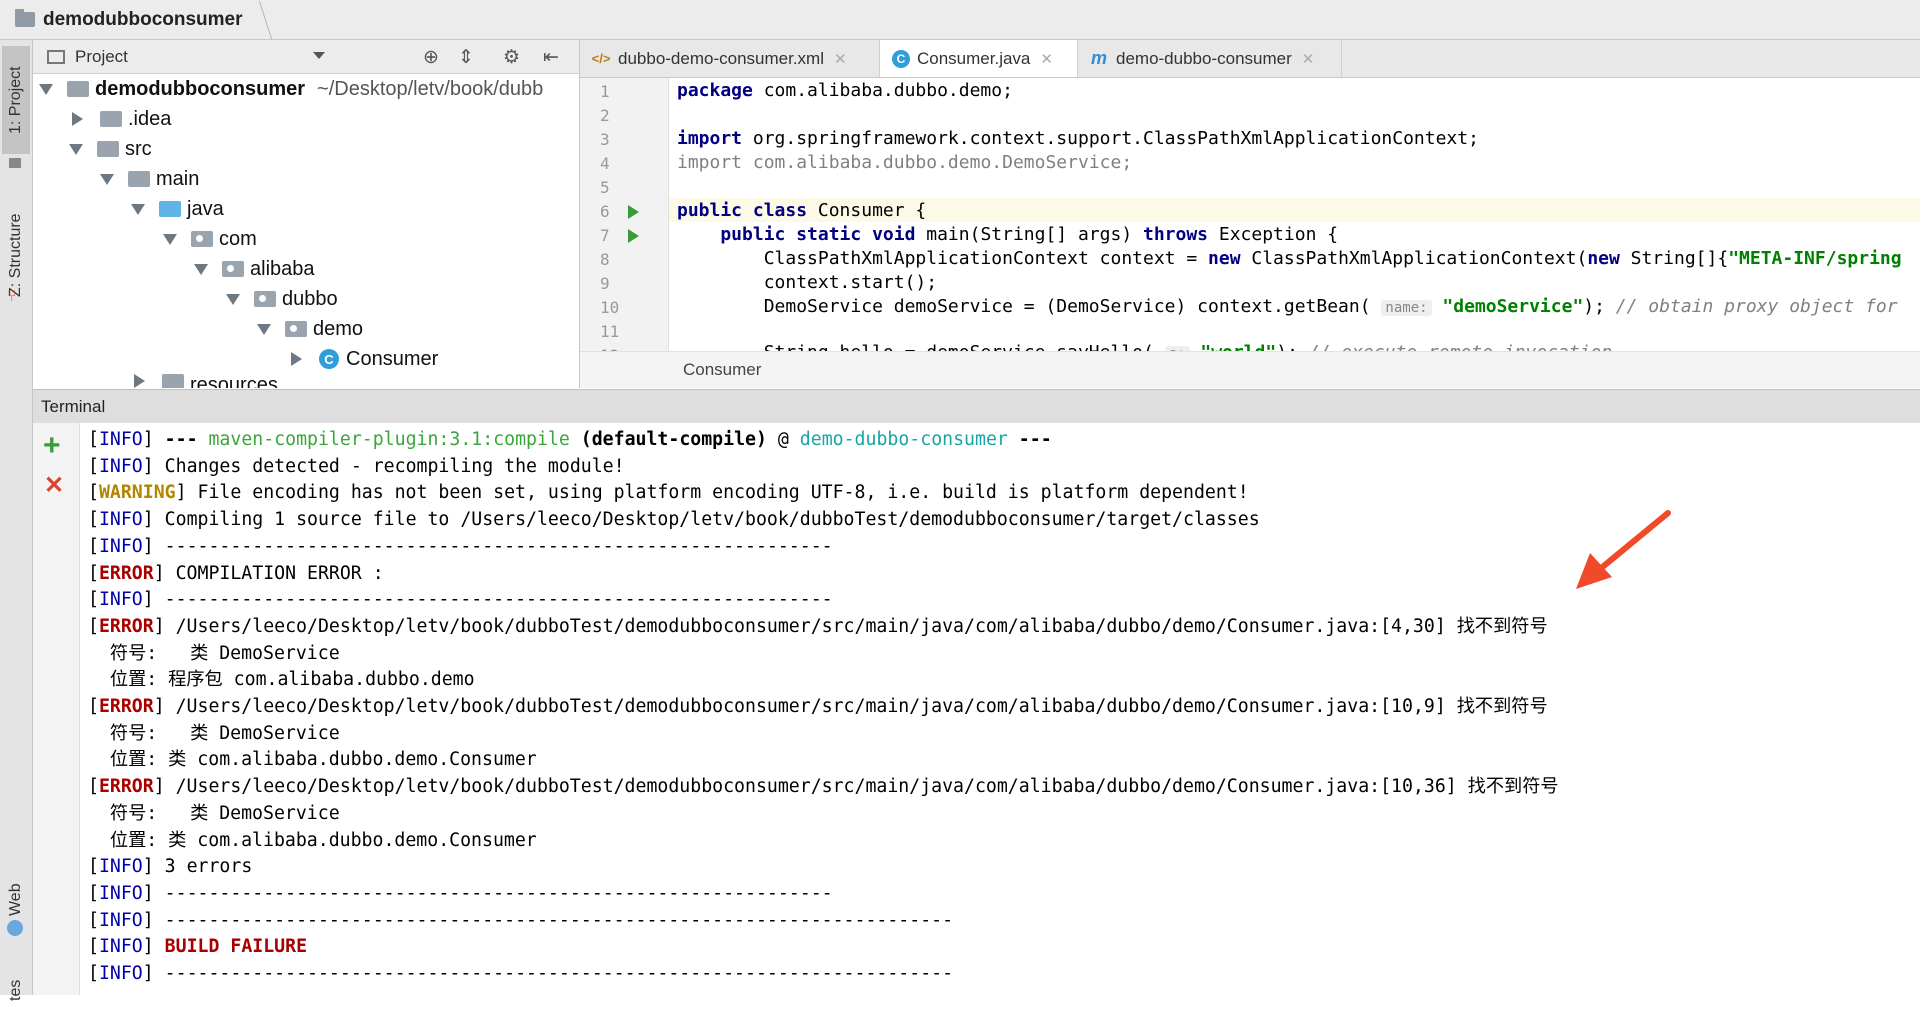  What do you see at coordinates (937, 162) in the screenshot?
I see `code-text: com.alibaba.dubbo.demo.DemoService;` at bounding box center [937, 162].